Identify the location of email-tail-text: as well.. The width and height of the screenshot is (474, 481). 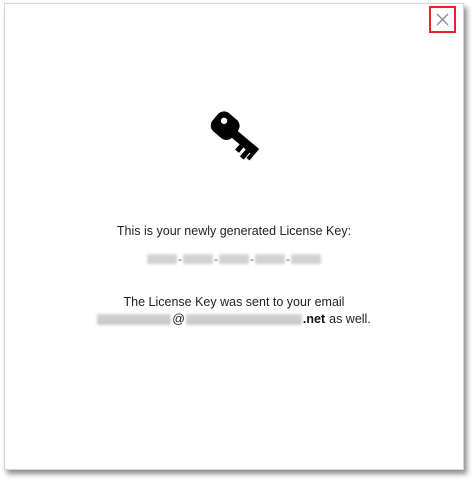
(350, 319).